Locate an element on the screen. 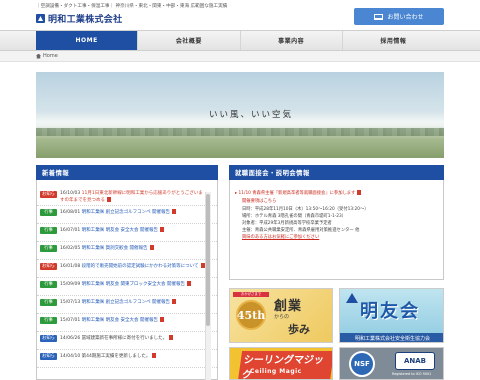 The image size is (480, 380). news-link: 11月1日東北新幹線に明和工業から応援ありがとうございますの年までを見つめる is located at coordinates (131, 197).